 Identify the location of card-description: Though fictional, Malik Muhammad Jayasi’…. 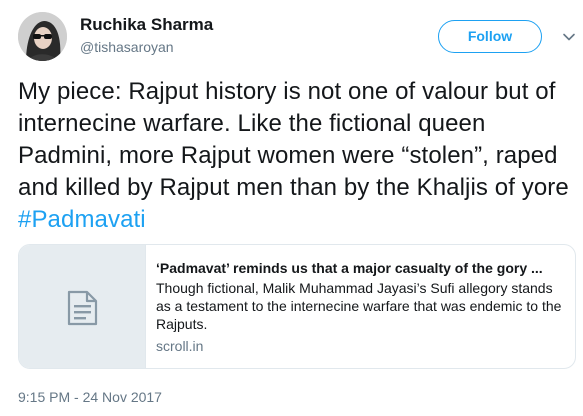
(359, 306).